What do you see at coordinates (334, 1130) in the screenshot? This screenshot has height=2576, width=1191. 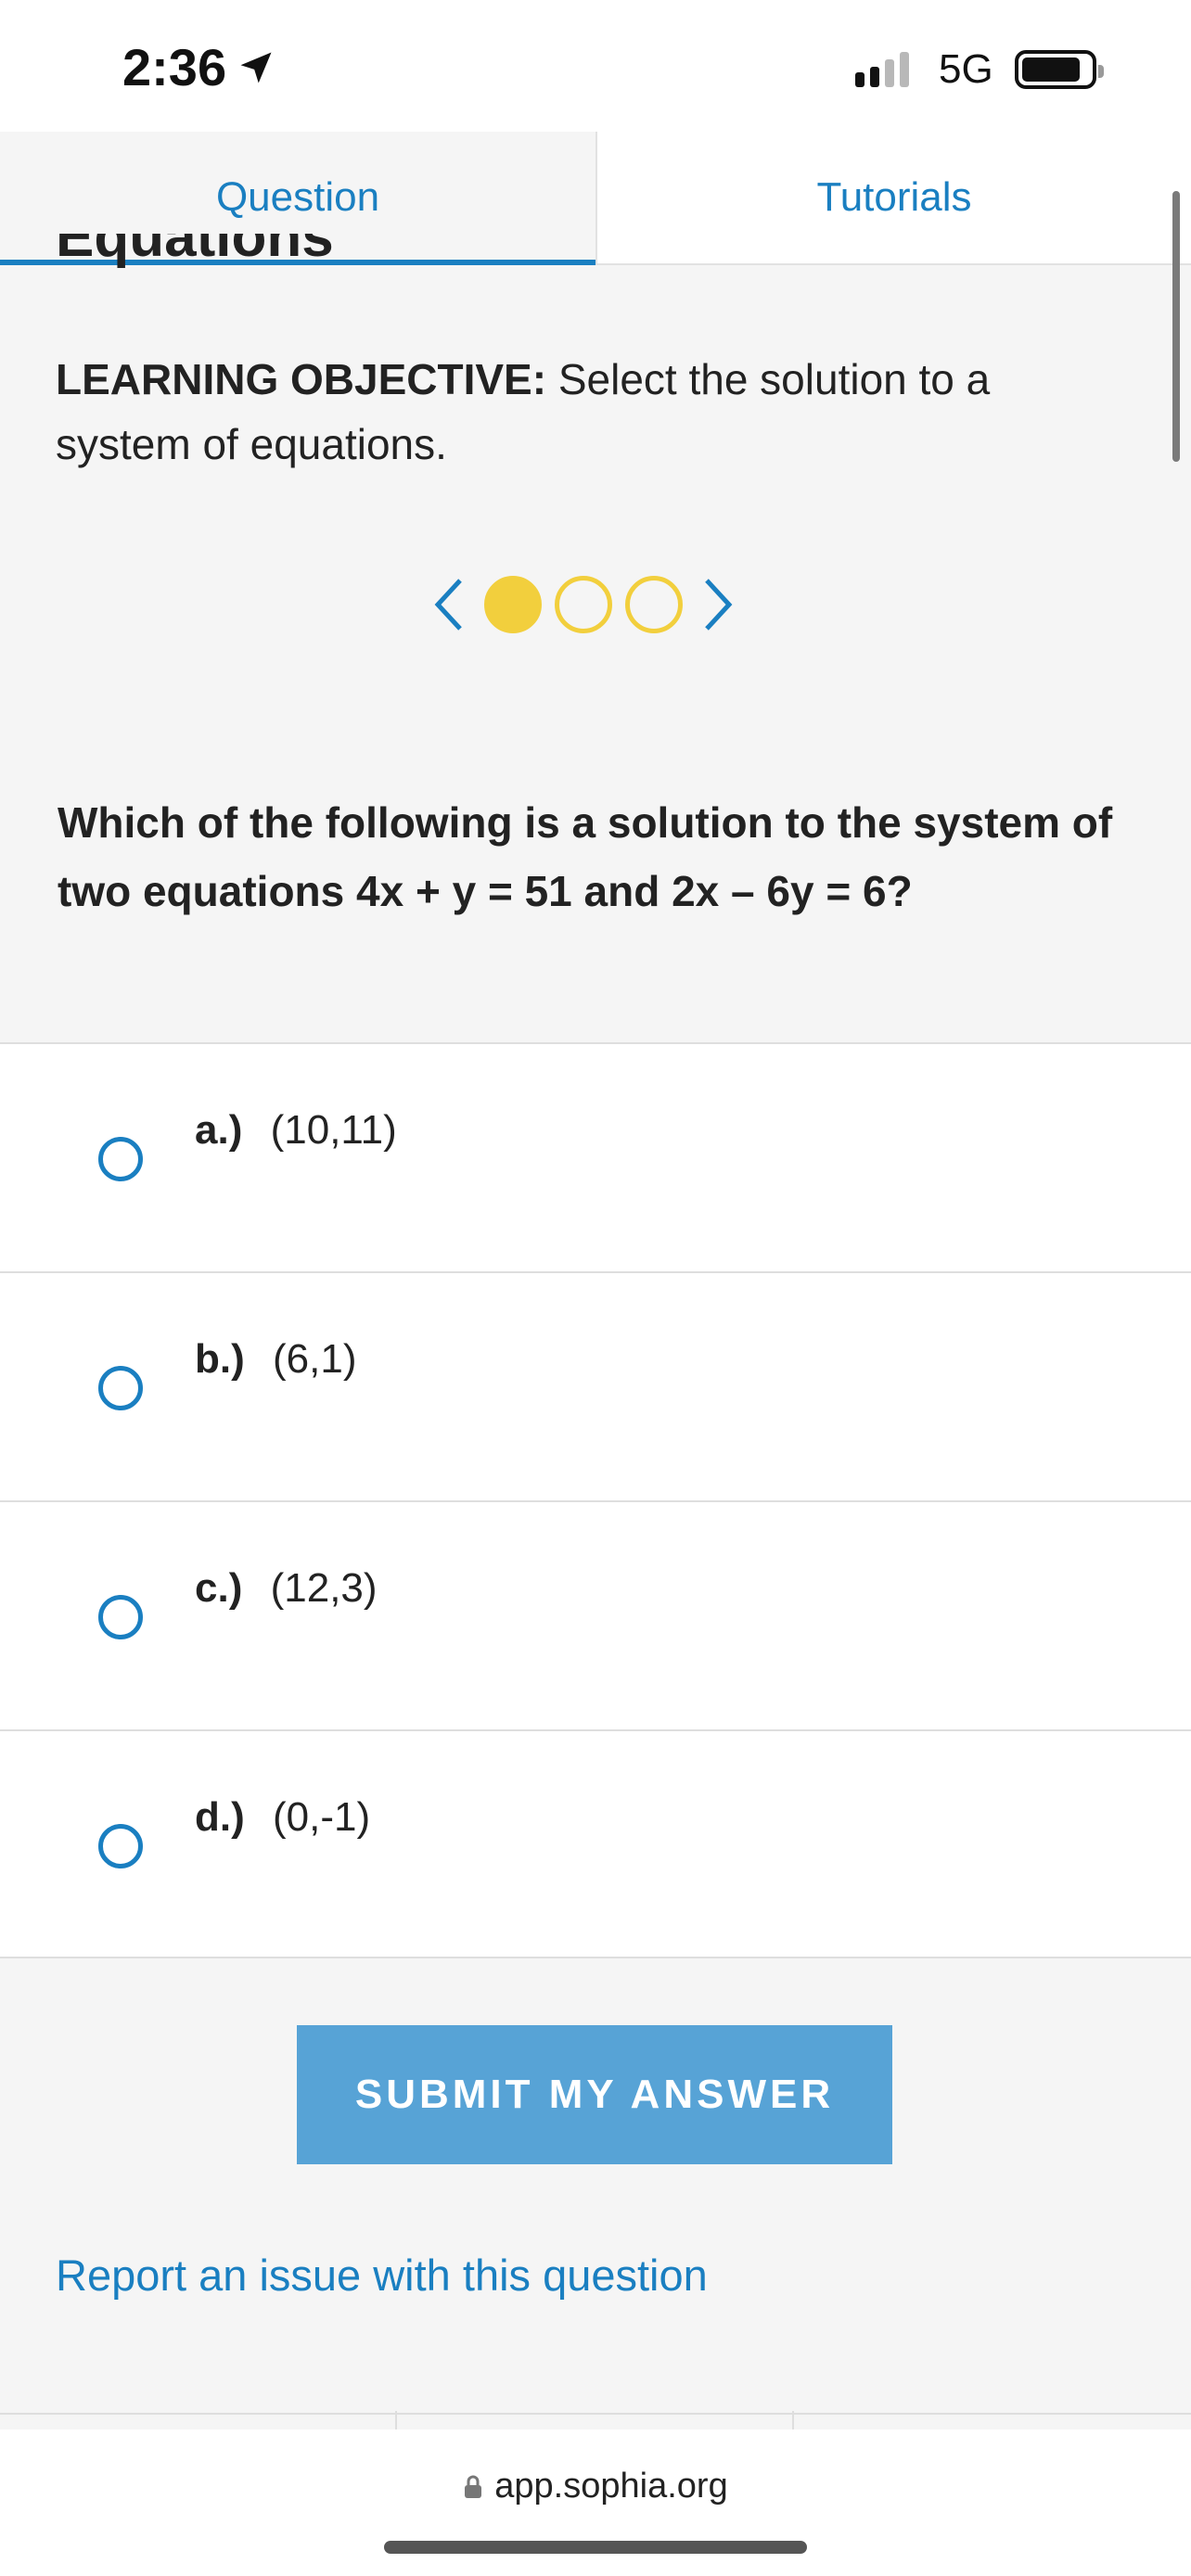 I see `option-value: (10,11)` at bounding box center [334, 1130].